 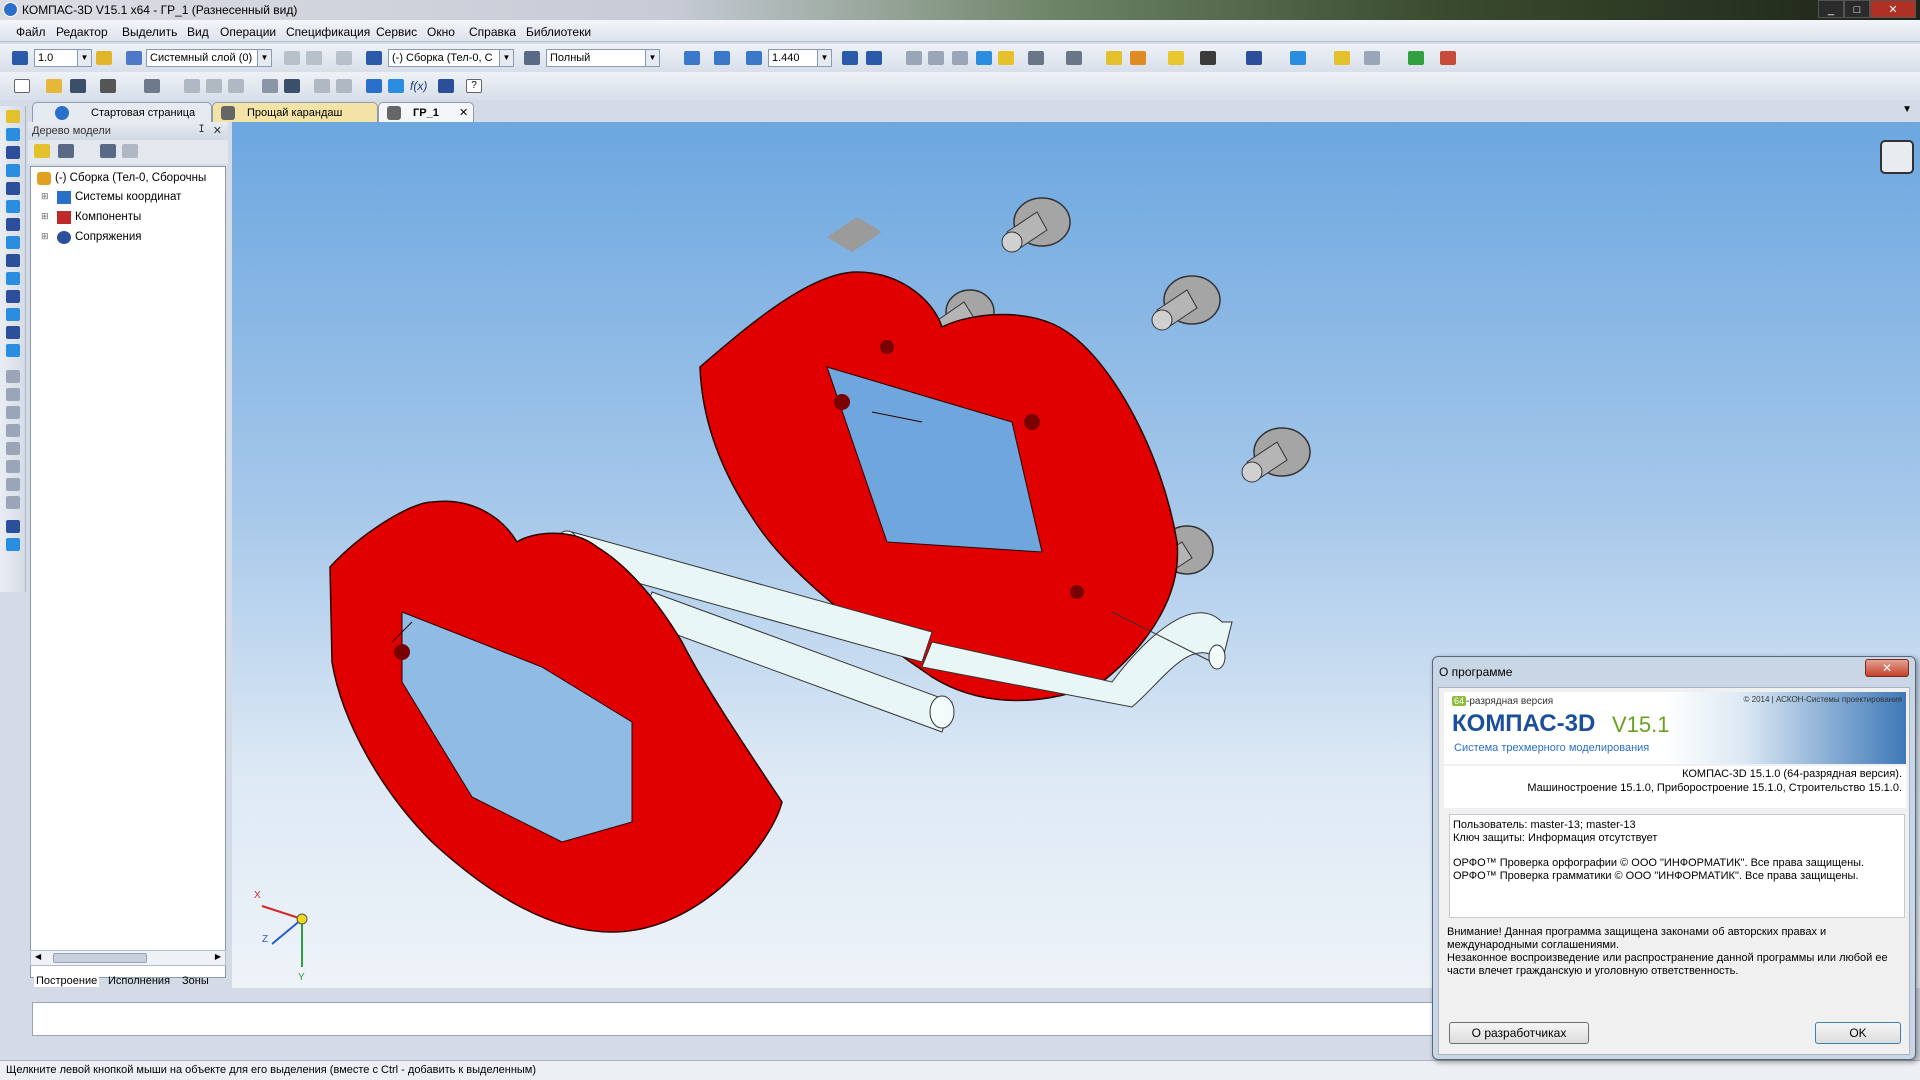 What do you see at coordinates (134, 58) in the screenshot?
I see `layer-icon` at bounding box center [134, 58].